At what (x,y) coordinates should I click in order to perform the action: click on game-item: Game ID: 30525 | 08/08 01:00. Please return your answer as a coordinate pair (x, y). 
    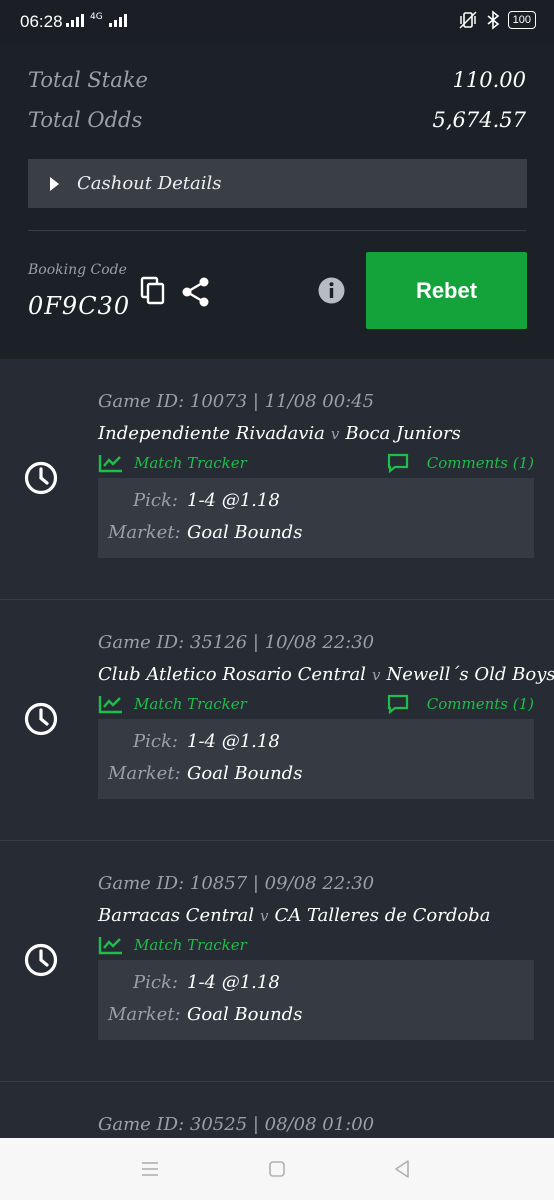
    Looking at the image, I should click on (277, 1110).